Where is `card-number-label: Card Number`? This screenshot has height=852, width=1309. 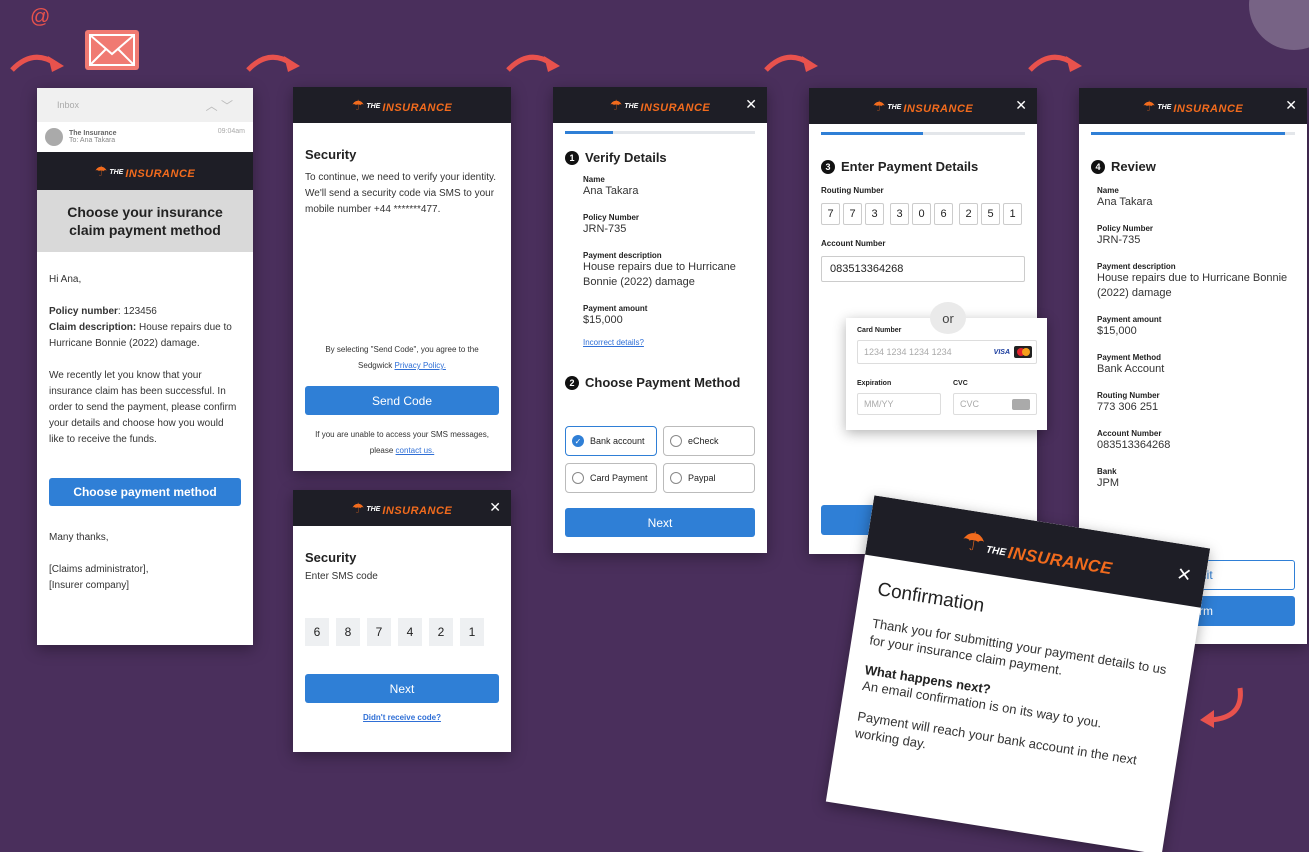 card-number-label: Card Number is located at coordinates (879, 330).